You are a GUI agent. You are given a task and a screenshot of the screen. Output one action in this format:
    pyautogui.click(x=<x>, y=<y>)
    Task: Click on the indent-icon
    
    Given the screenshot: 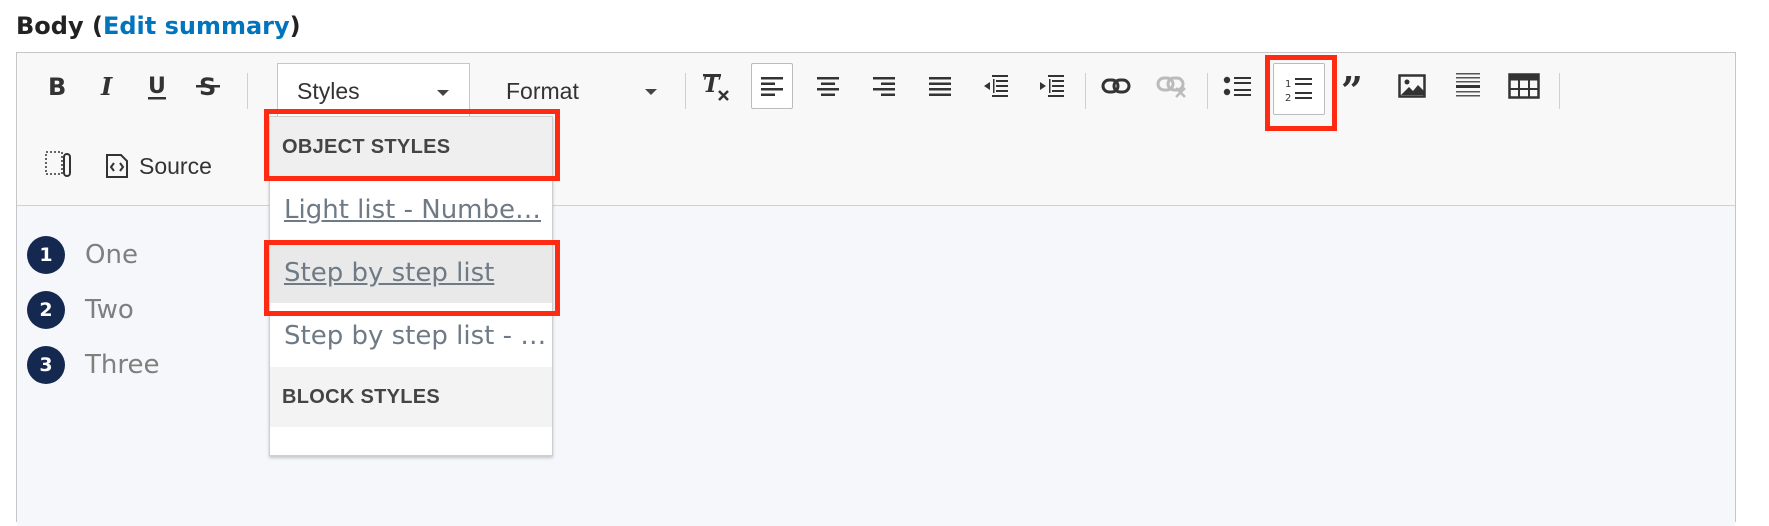 What is the action you would take?
    pyautogui.click(x=1052, y=86)
    